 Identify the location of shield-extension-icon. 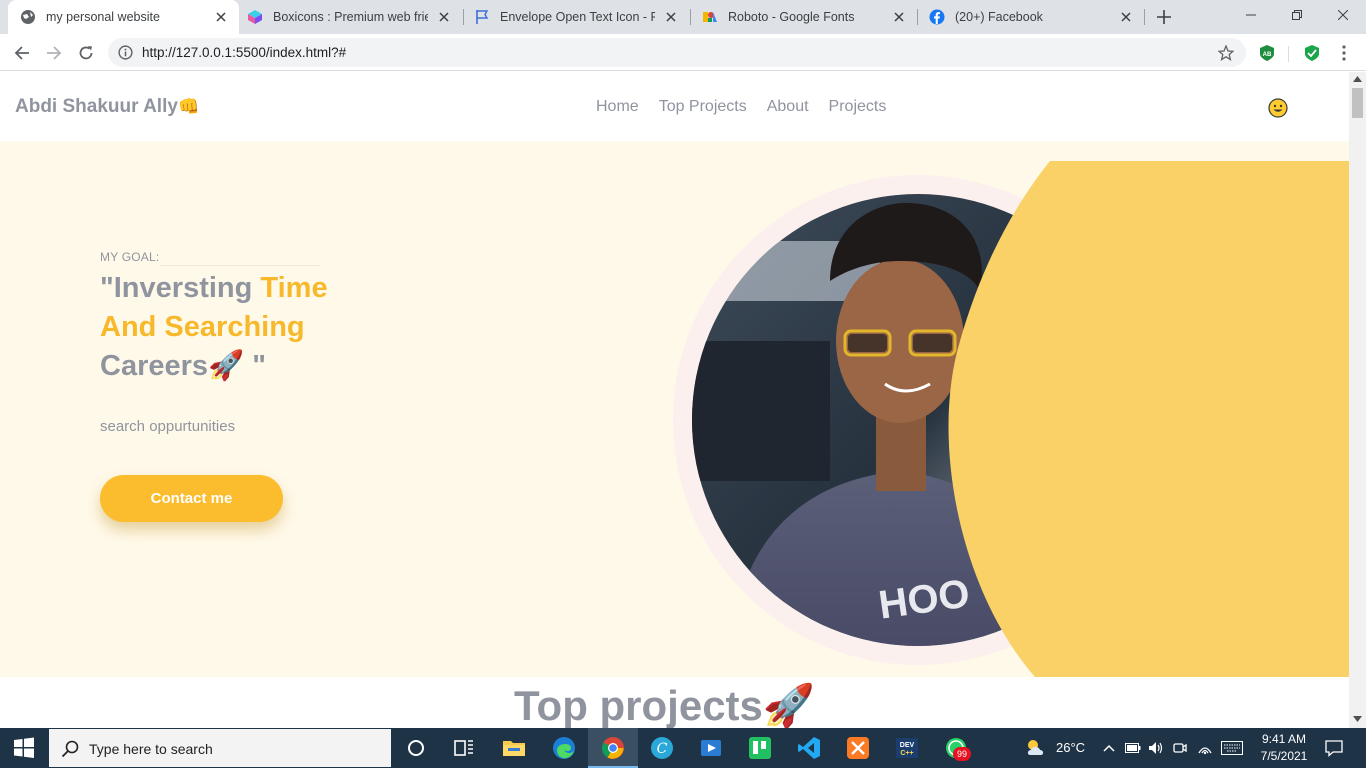
(1312, 53).